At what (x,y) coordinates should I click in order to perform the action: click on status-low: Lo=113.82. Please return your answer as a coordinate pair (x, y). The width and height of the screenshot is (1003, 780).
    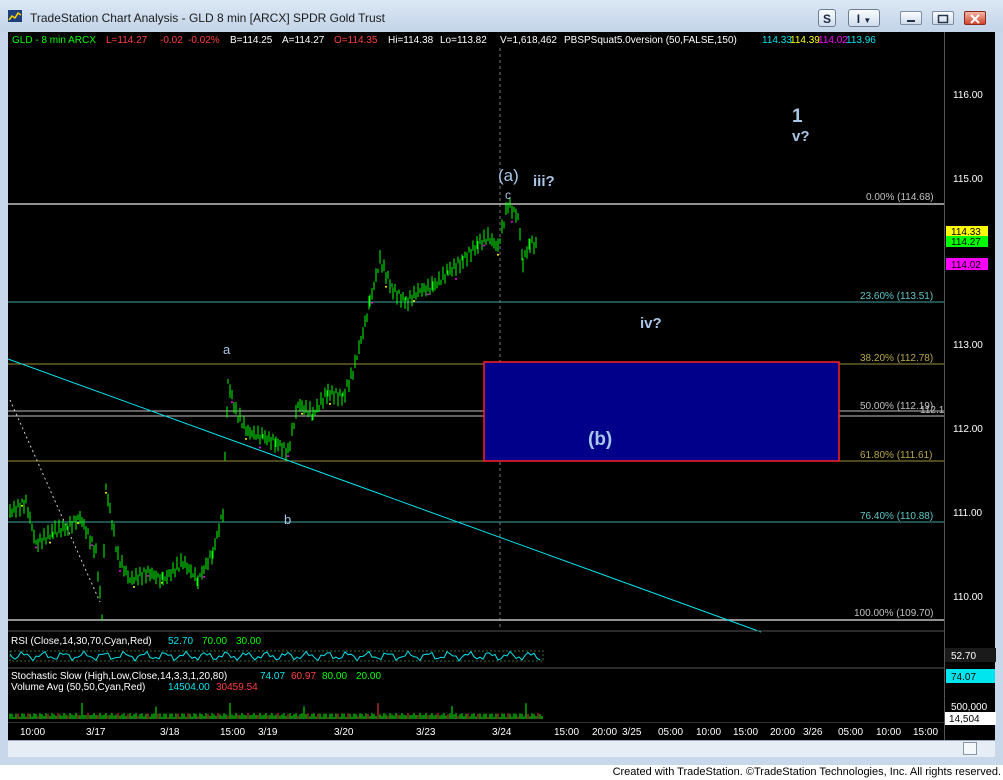
    Looking at the image, I should click on (463, 40).